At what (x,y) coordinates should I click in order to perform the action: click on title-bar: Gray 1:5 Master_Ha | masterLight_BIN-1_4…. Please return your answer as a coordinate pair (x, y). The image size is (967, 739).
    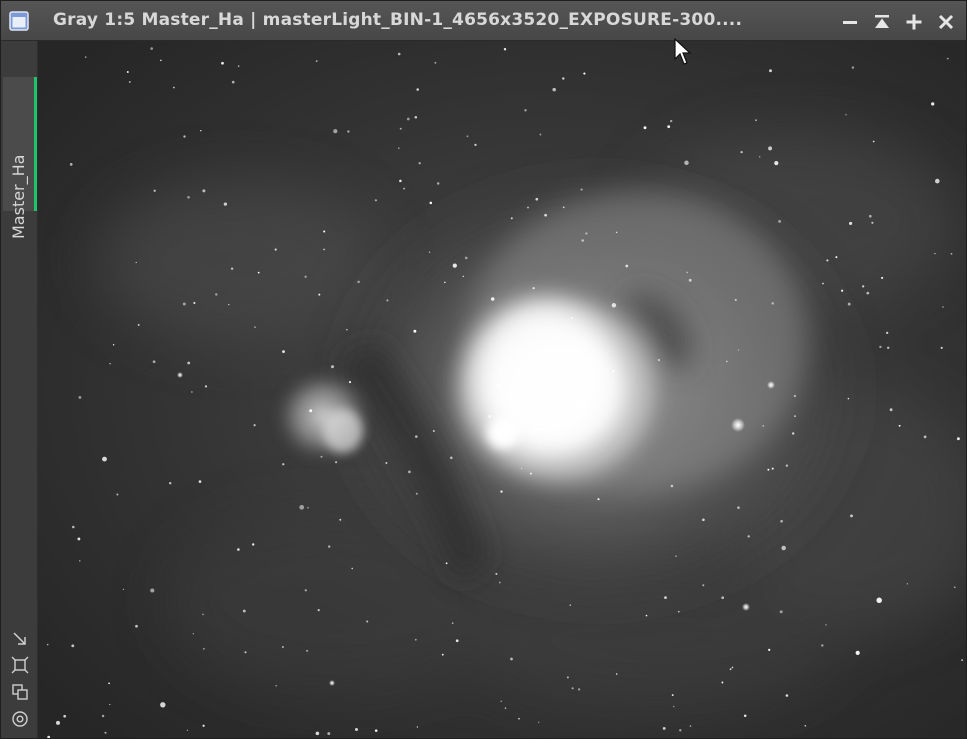
    Looking at the image, I should click on (483, 21).